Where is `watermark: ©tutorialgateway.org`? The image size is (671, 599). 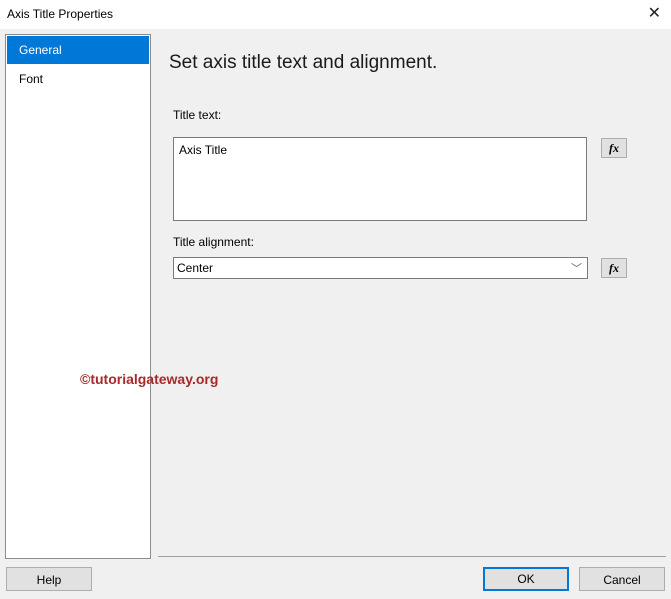
watermark: ©tutorialgateway.org is located at coordinates (149, 379).